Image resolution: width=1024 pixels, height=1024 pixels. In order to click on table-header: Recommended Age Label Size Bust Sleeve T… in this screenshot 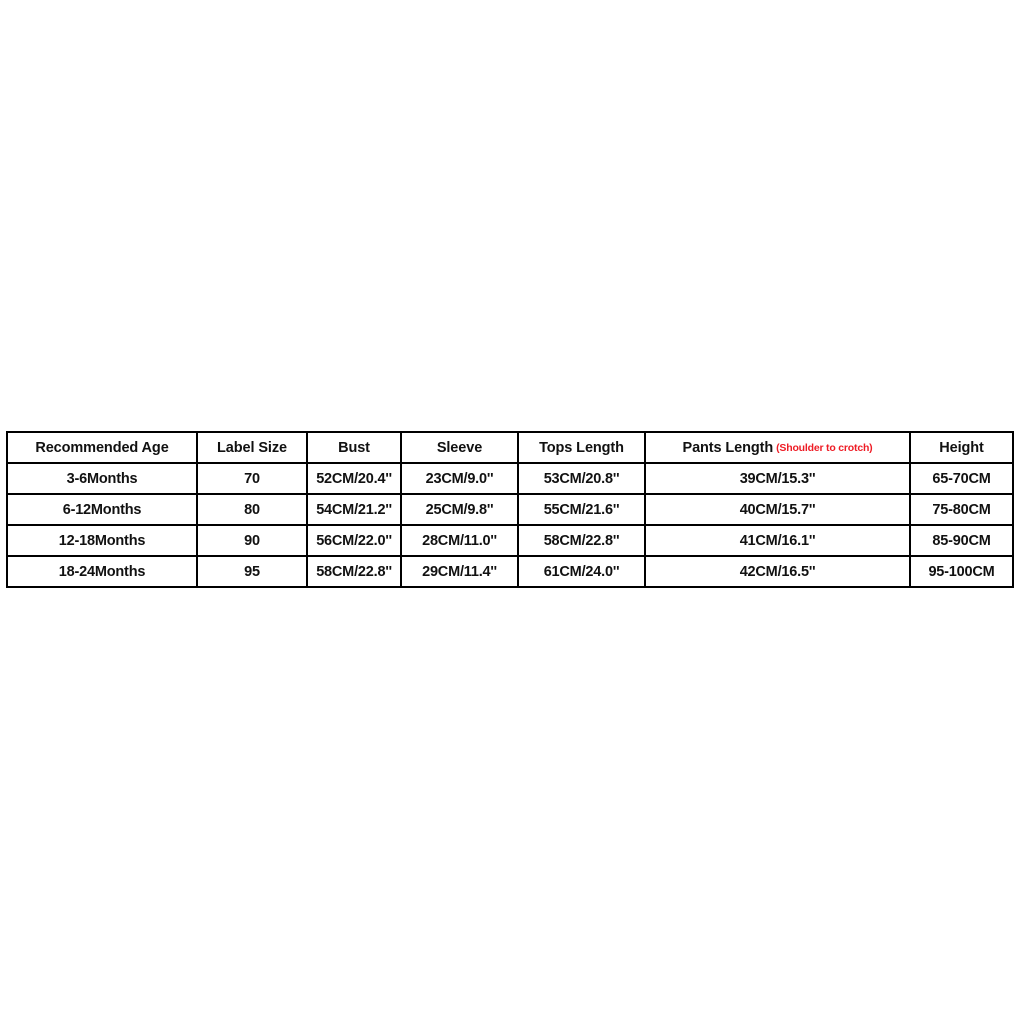, I will do `click(510, 447)`.